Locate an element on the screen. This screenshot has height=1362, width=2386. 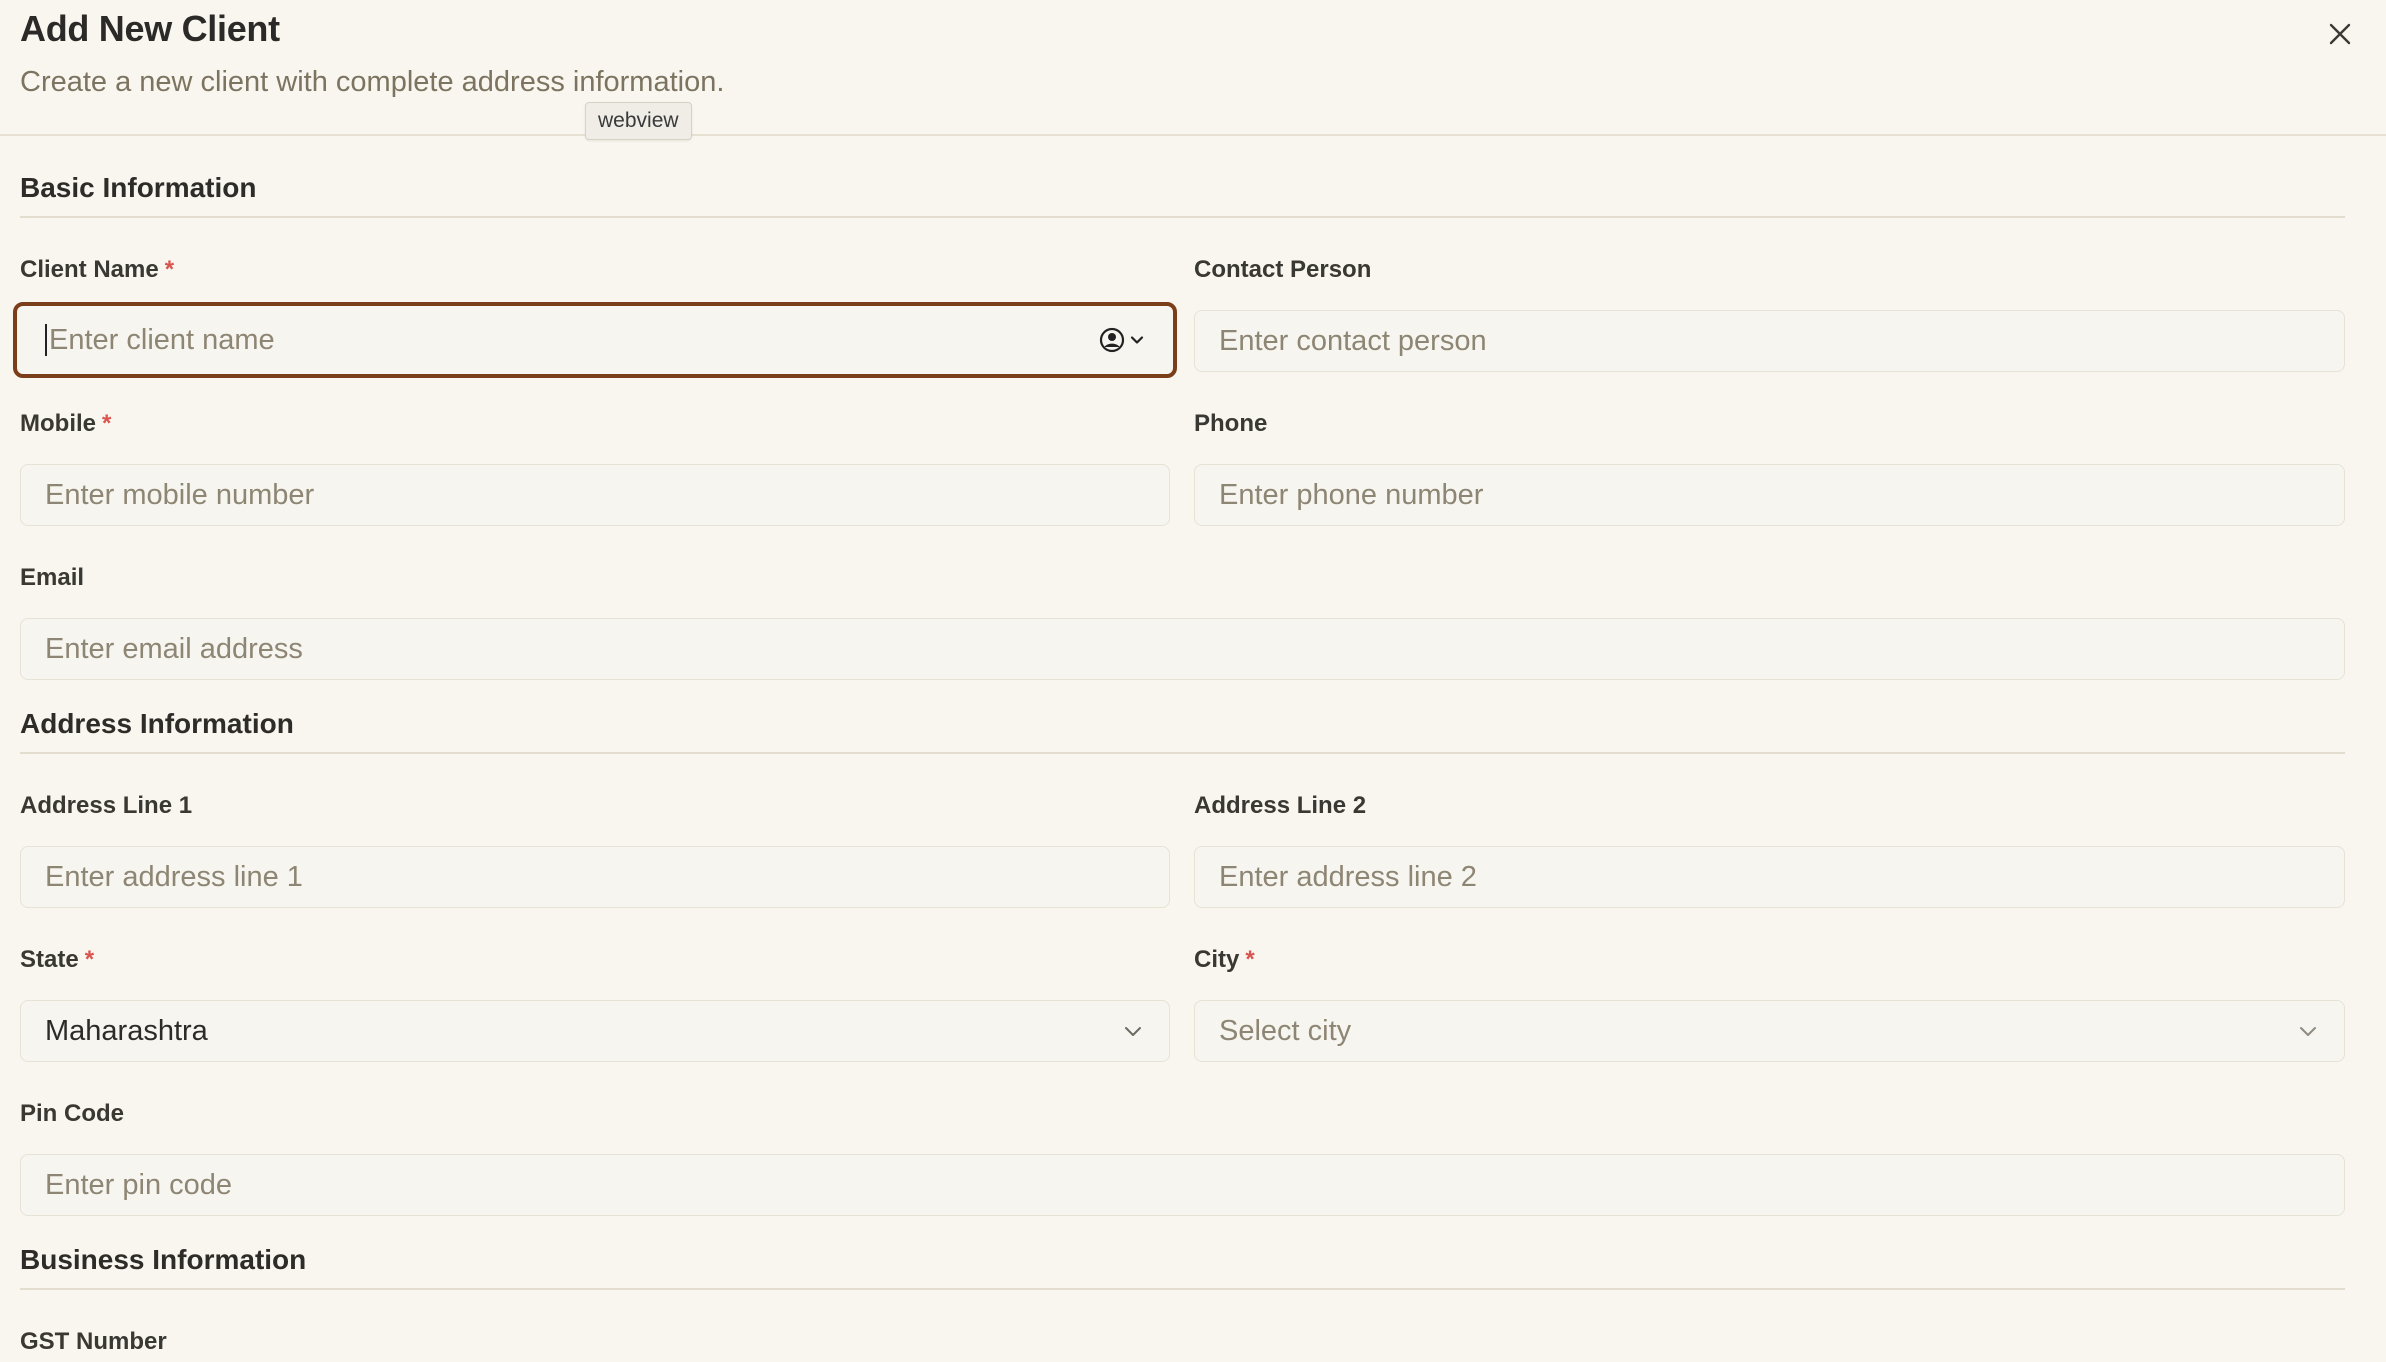
address-line-1-input: Enter address line 1 is located at coordinates (595, 877).